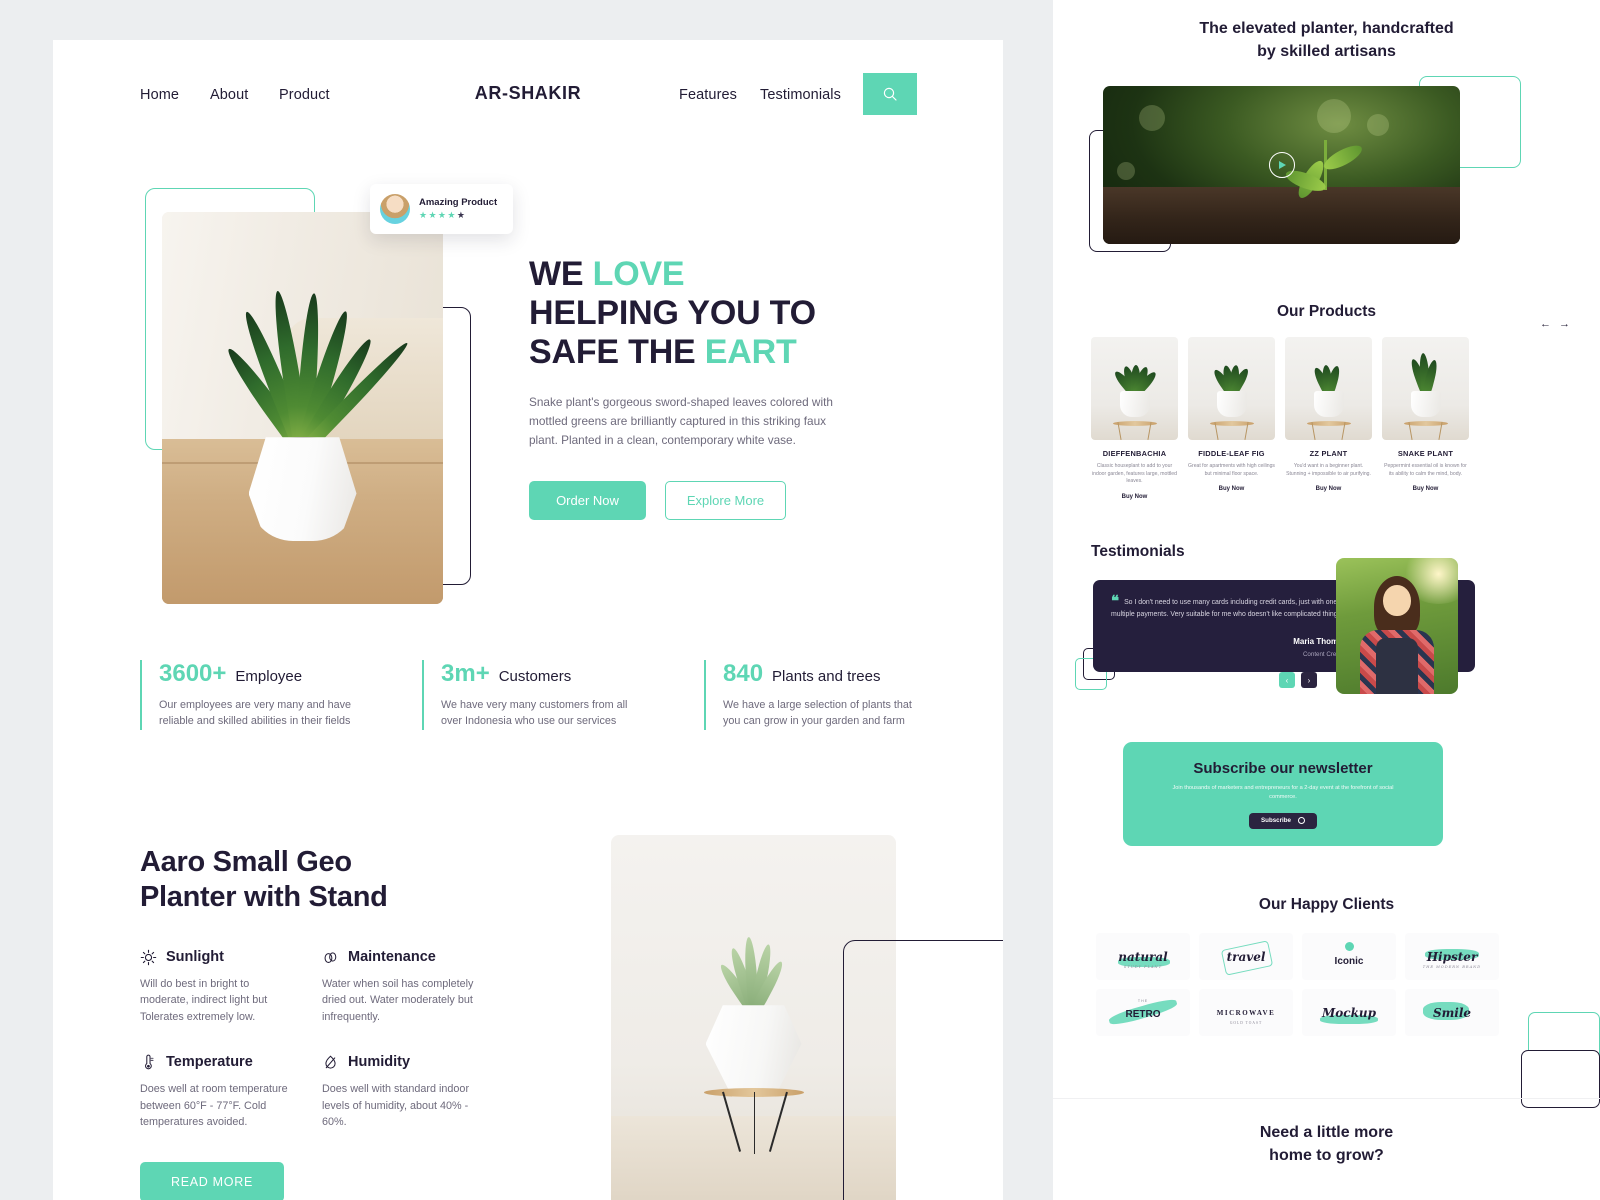 The image size is (1600, 1200). Describe the element at coordinates (1328, 453) in the screenshot. I see `product-name: ZZ PLANT` at that location.